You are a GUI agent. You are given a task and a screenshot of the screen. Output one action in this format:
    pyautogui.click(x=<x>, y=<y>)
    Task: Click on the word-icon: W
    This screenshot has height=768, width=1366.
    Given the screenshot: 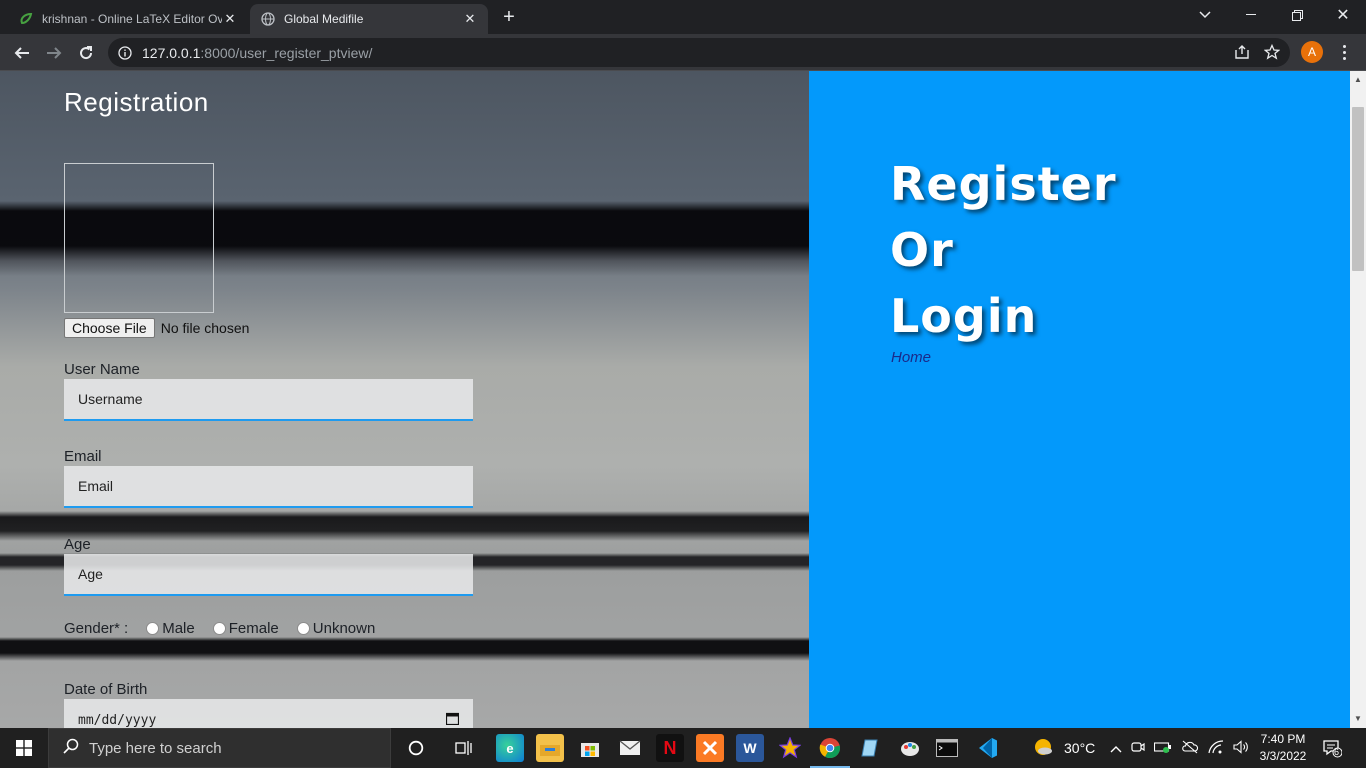 What is the action you would take?
    pyautogui.click(x=750, y=748)
    